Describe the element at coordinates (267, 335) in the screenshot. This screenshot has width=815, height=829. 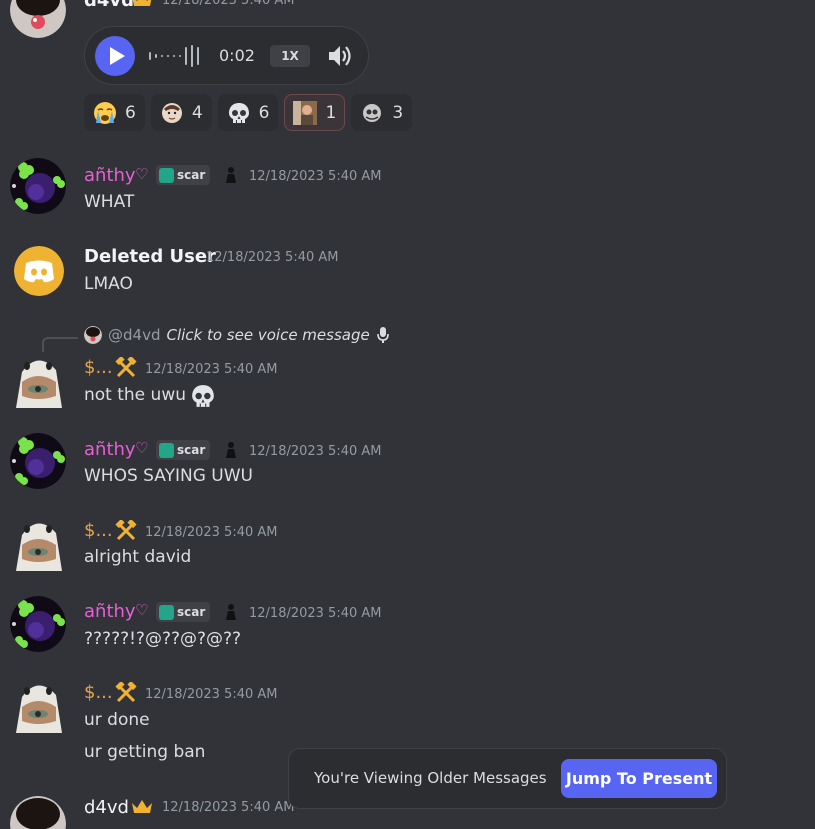
I see `reply-text: Click to see voice message` at that location.